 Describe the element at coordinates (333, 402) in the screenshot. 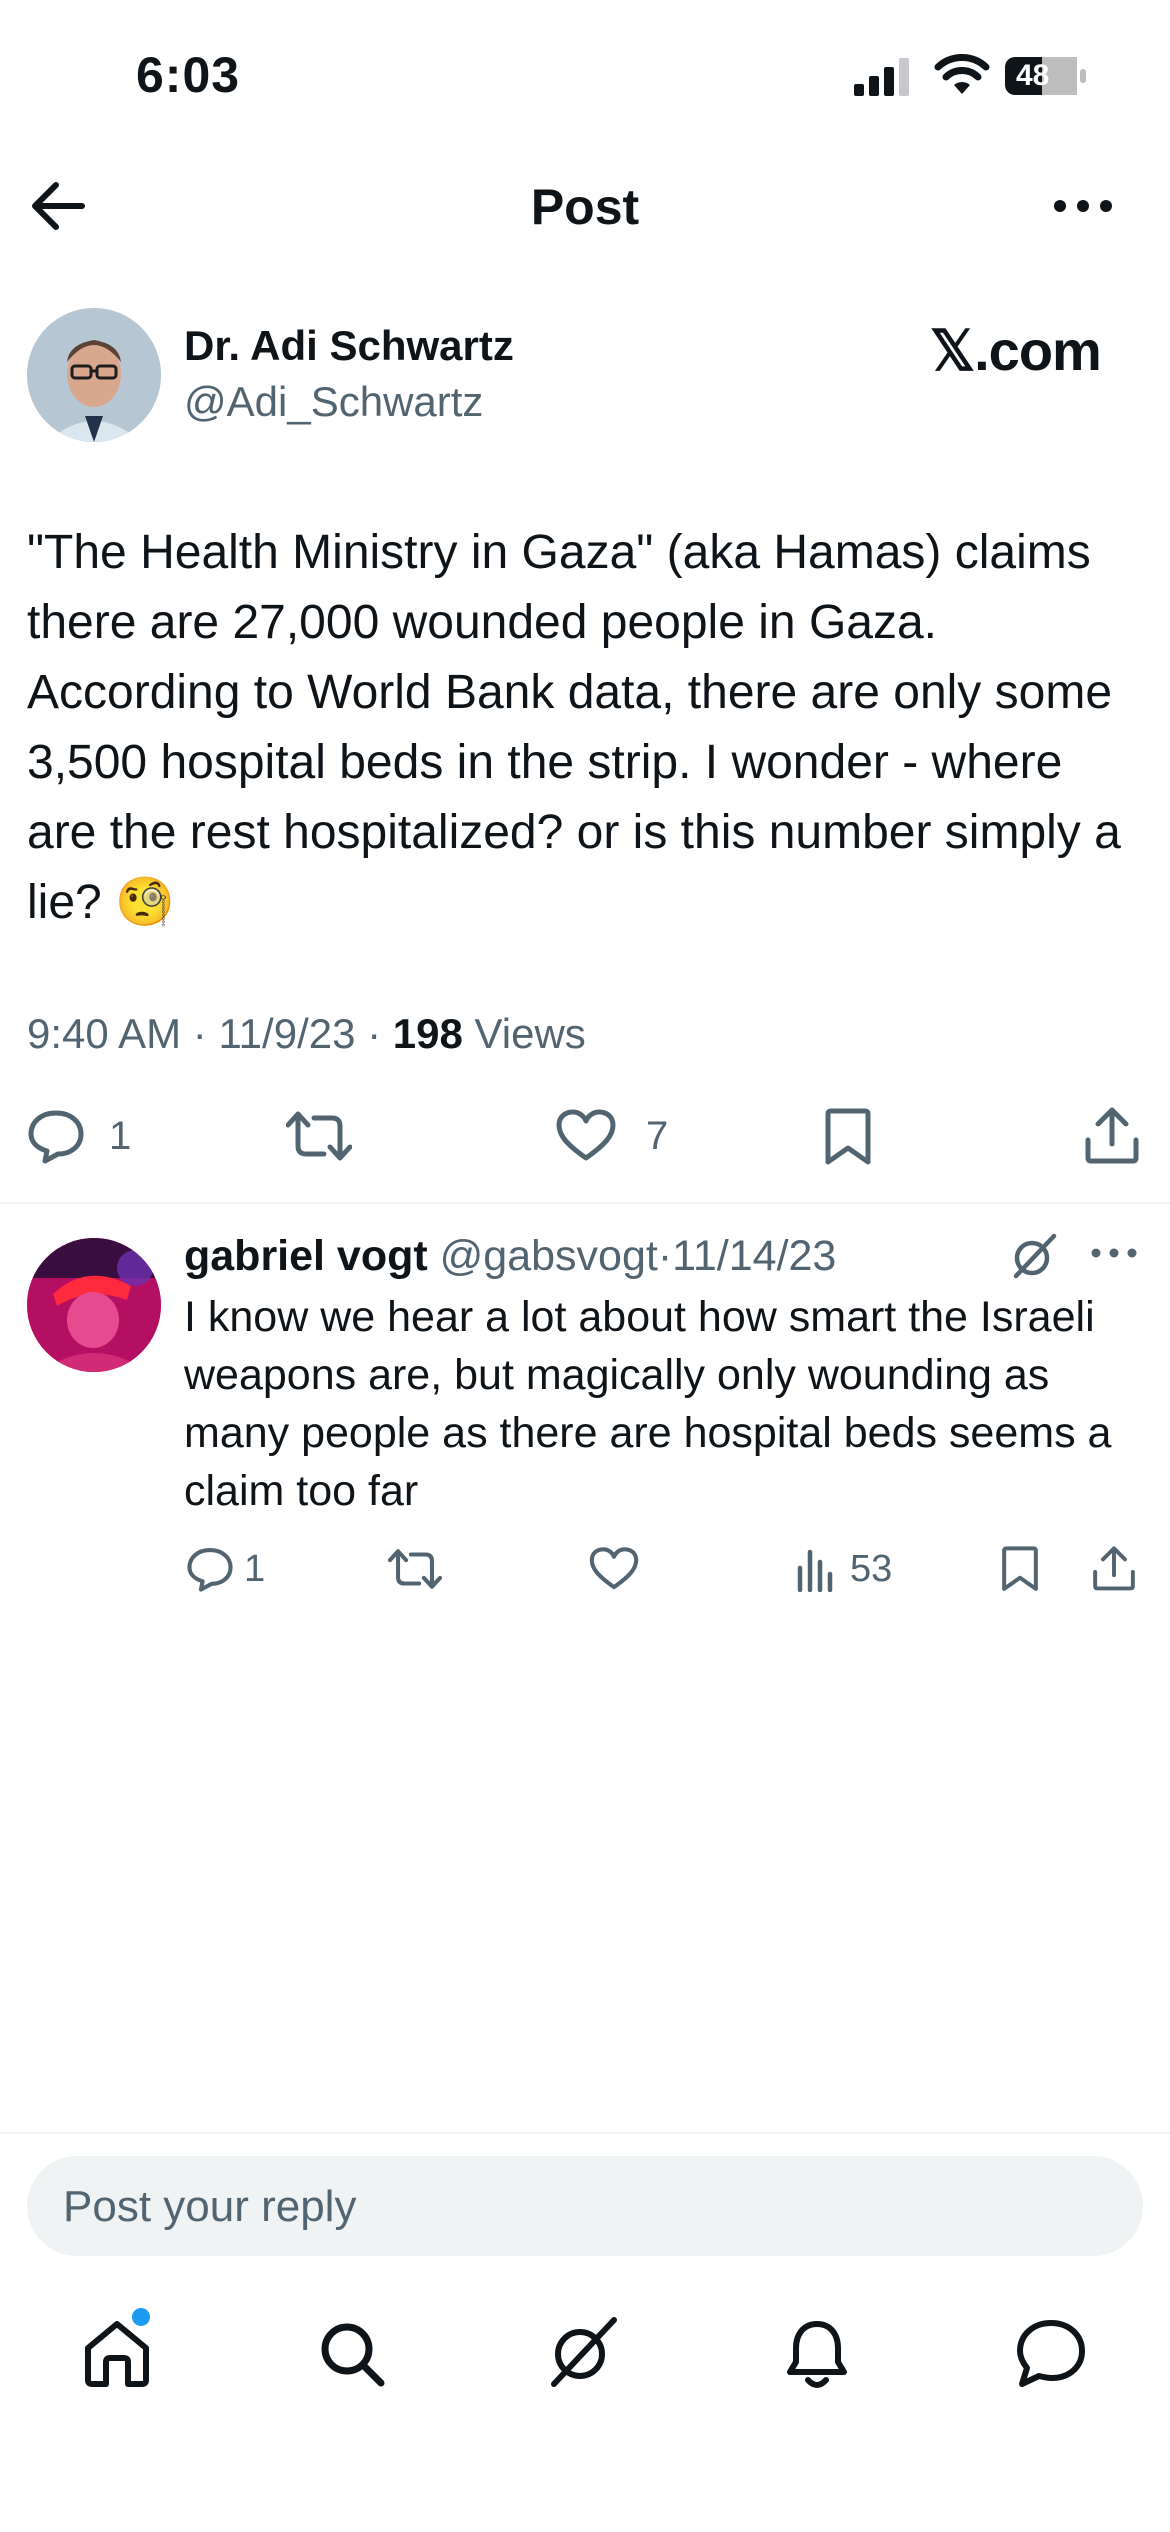

I see `author-handle: @Adi_Schwartz` at that location.